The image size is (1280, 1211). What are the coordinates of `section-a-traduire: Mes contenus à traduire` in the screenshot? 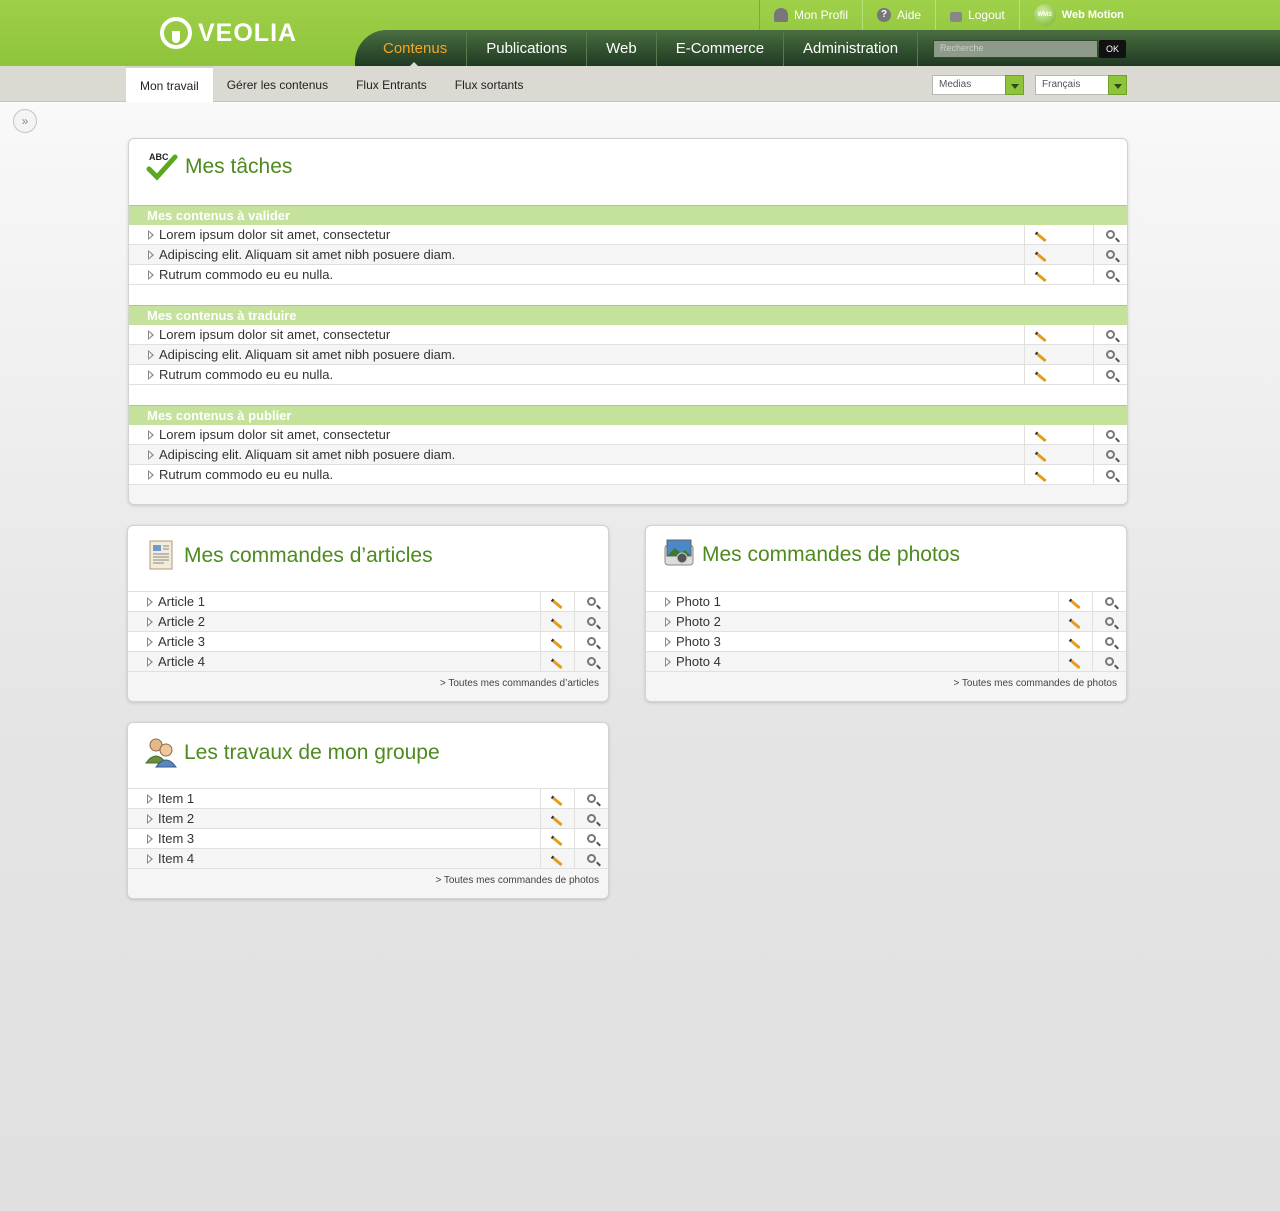 It's located at (628, 315).